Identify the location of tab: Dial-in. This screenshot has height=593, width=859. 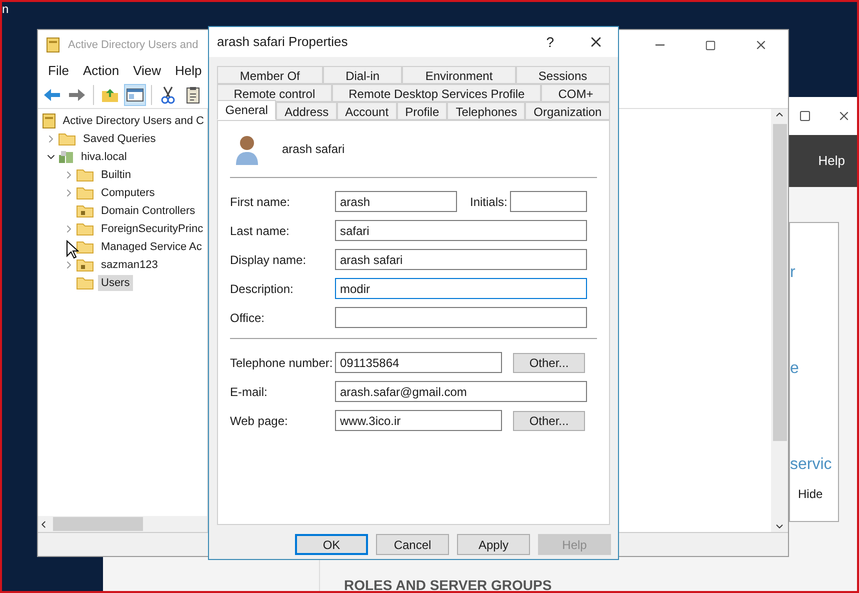
(362, 75).